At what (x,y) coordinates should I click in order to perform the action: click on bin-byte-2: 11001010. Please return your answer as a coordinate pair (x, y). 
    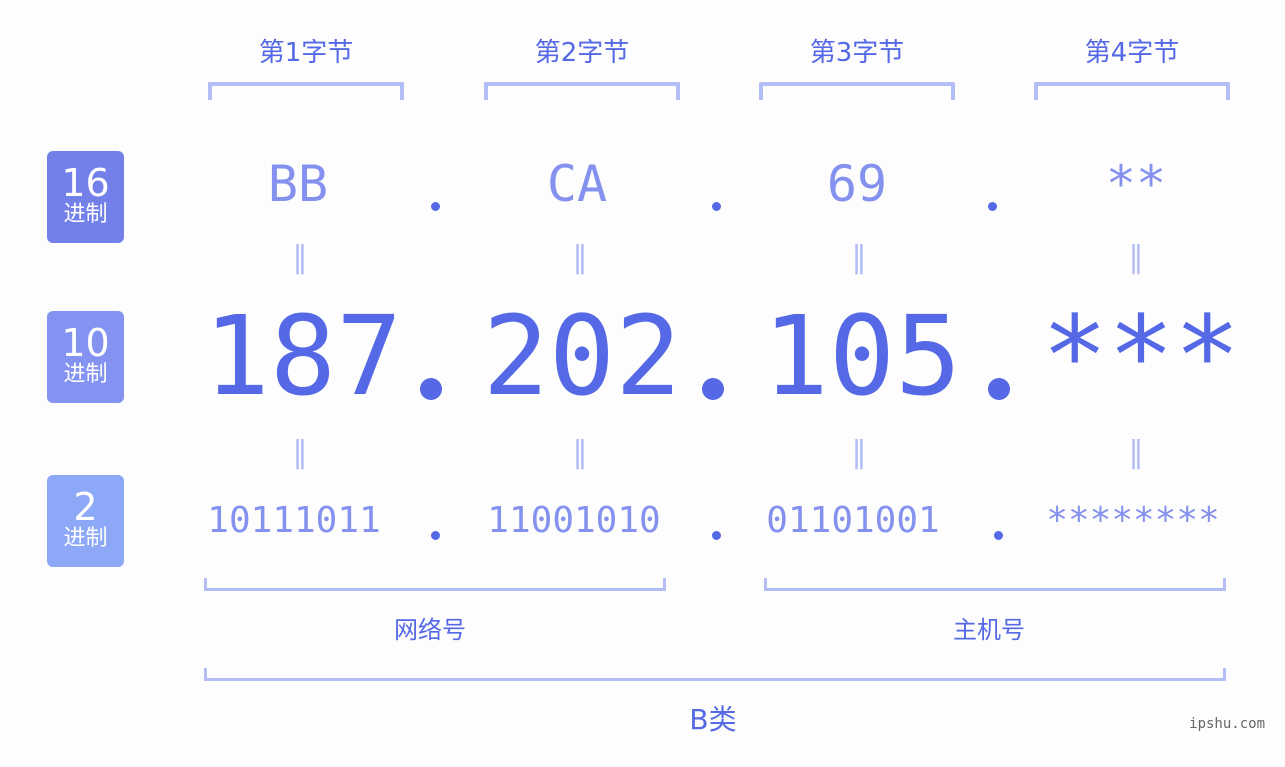
    Looking at the image, I should click on (574, 520).